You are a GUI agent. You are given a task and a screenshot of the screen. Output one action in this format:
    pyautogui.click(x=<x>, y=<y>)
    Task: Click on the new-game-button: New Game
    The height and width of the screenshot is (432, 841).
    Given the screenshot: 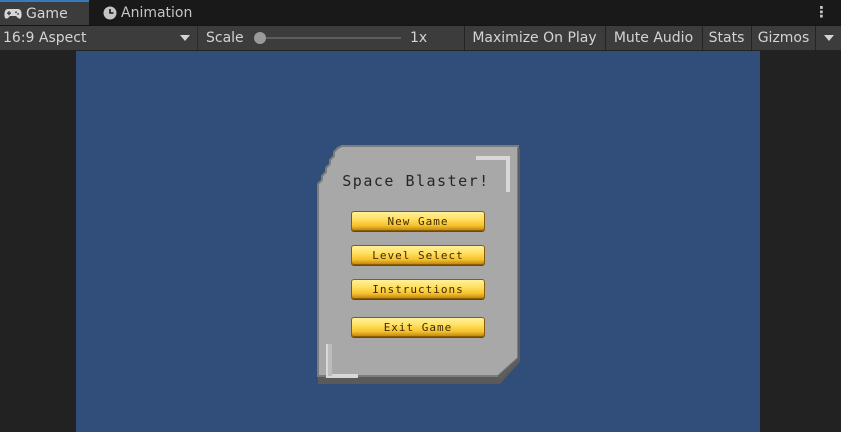 What is the action you would take?
    pyautogui.click(x=418, y=221)
    